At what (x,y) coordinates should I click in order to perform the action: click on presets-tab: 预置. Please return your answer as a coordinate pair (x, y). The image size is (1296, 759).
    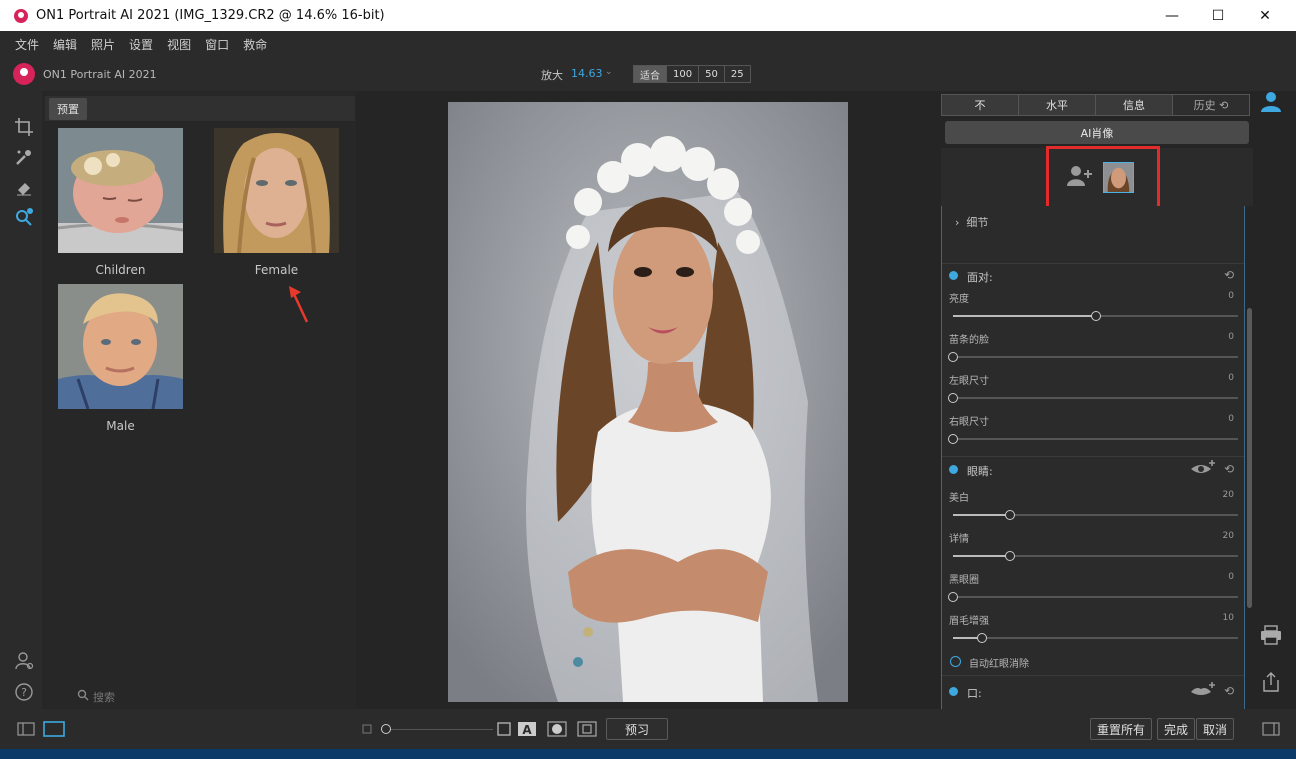
    Looking at the image, I should click on (68, 109).